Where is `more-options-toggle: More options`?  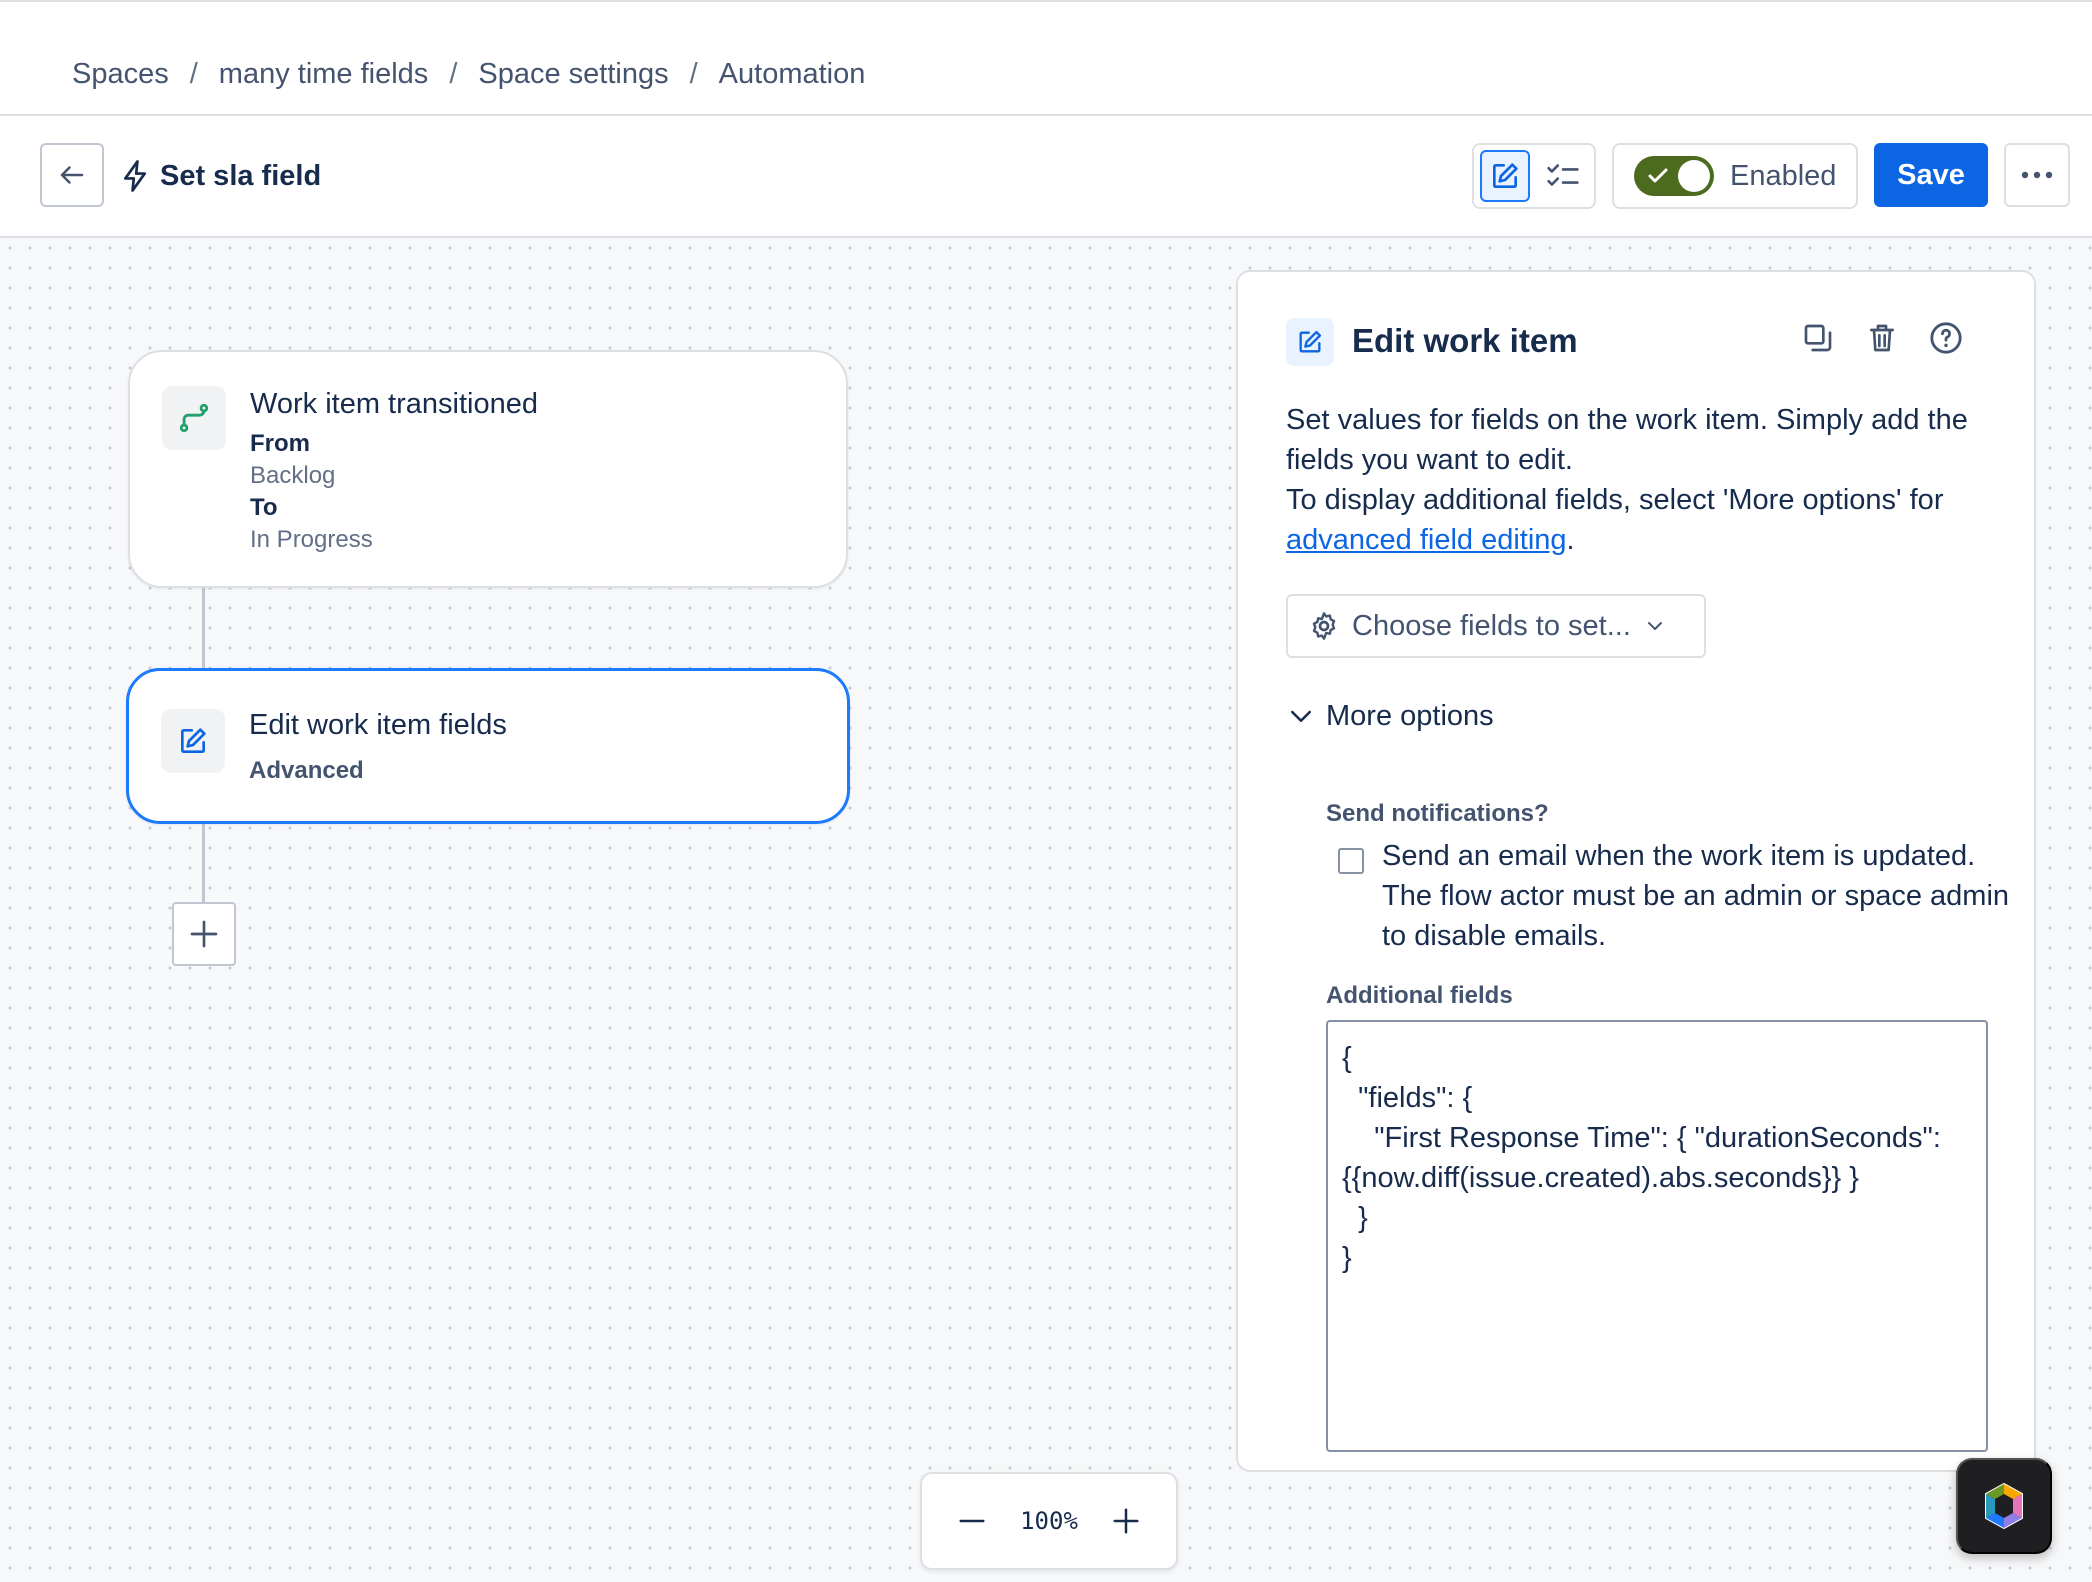
more-options-toggle: More options is located at coordinates (1390, 716).